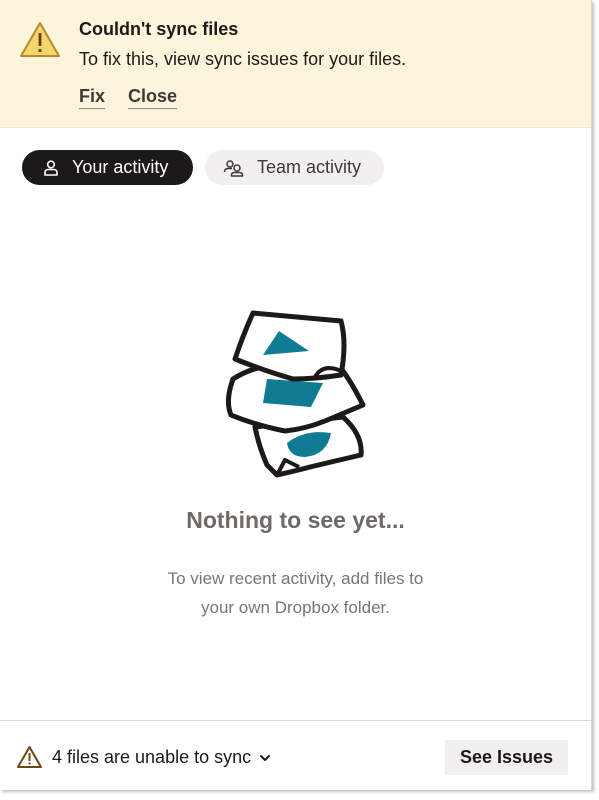  I want to click on description-line: your own Dropbox folder., so click(295, 607).